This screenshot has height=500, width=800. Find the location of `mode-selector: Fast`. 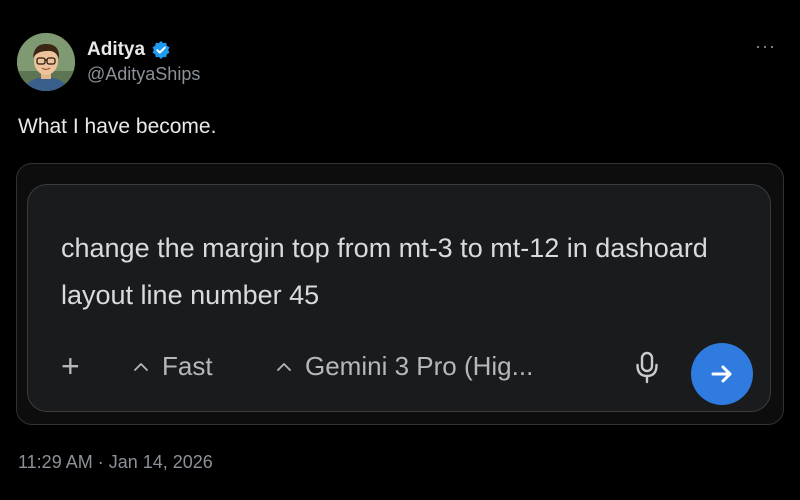

mode-selector: Fast is located at coordinates (172, 366).